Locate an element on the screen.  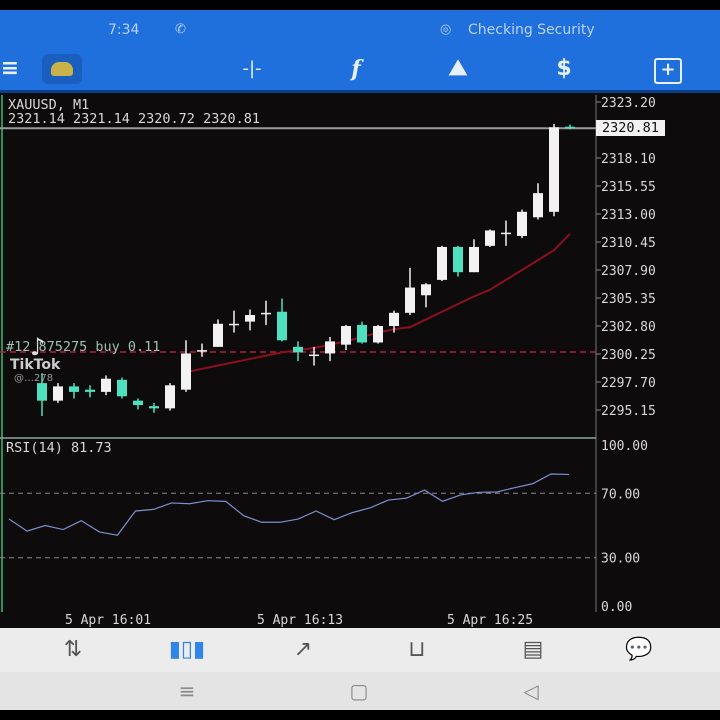
status-time: 7:34 is located at coordinates (124, 30).